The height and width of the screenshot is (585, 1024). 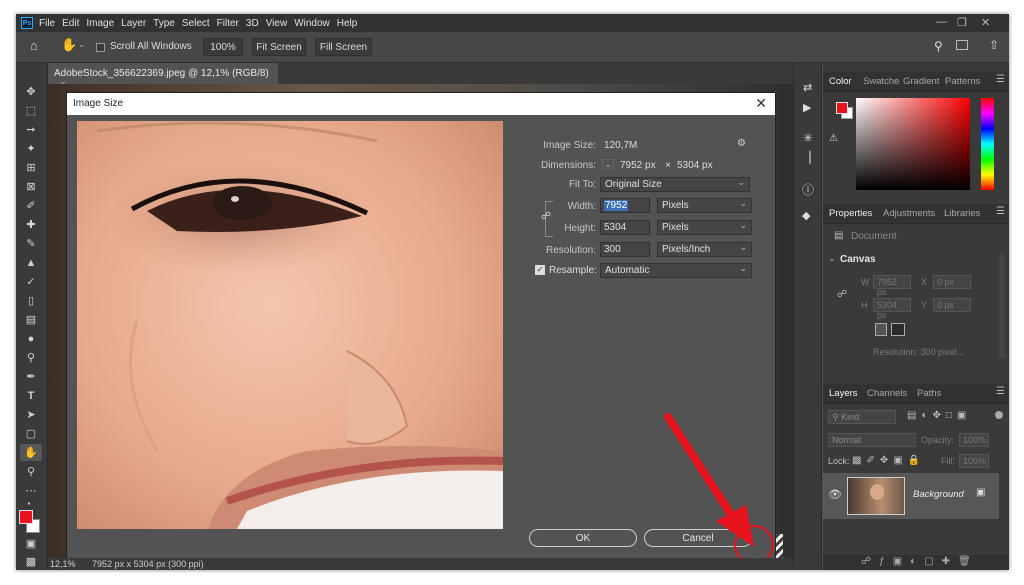 I want to click on screen-mode-icon: ▩, so click(x=31, y=561).